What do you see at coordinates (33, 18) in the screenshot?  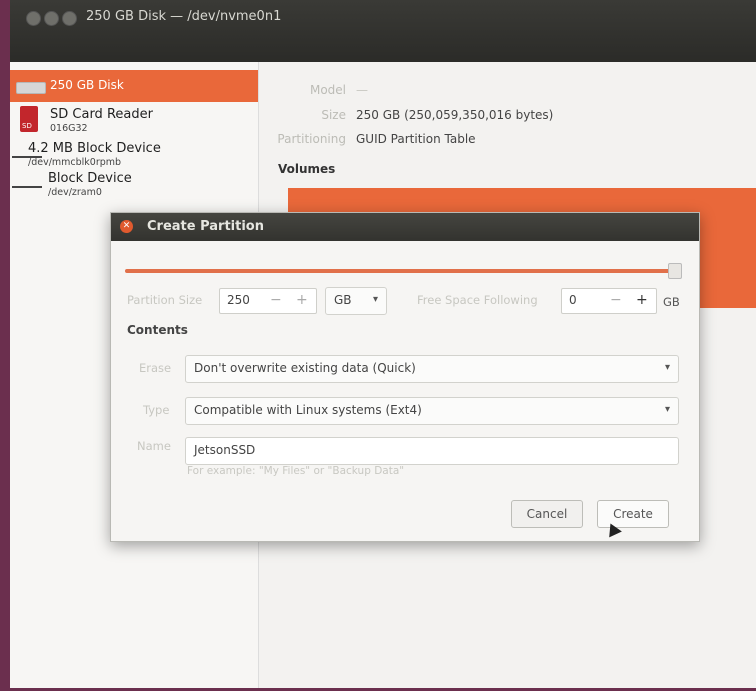 I see `close-window-icon` at bounding box center [33, 18].